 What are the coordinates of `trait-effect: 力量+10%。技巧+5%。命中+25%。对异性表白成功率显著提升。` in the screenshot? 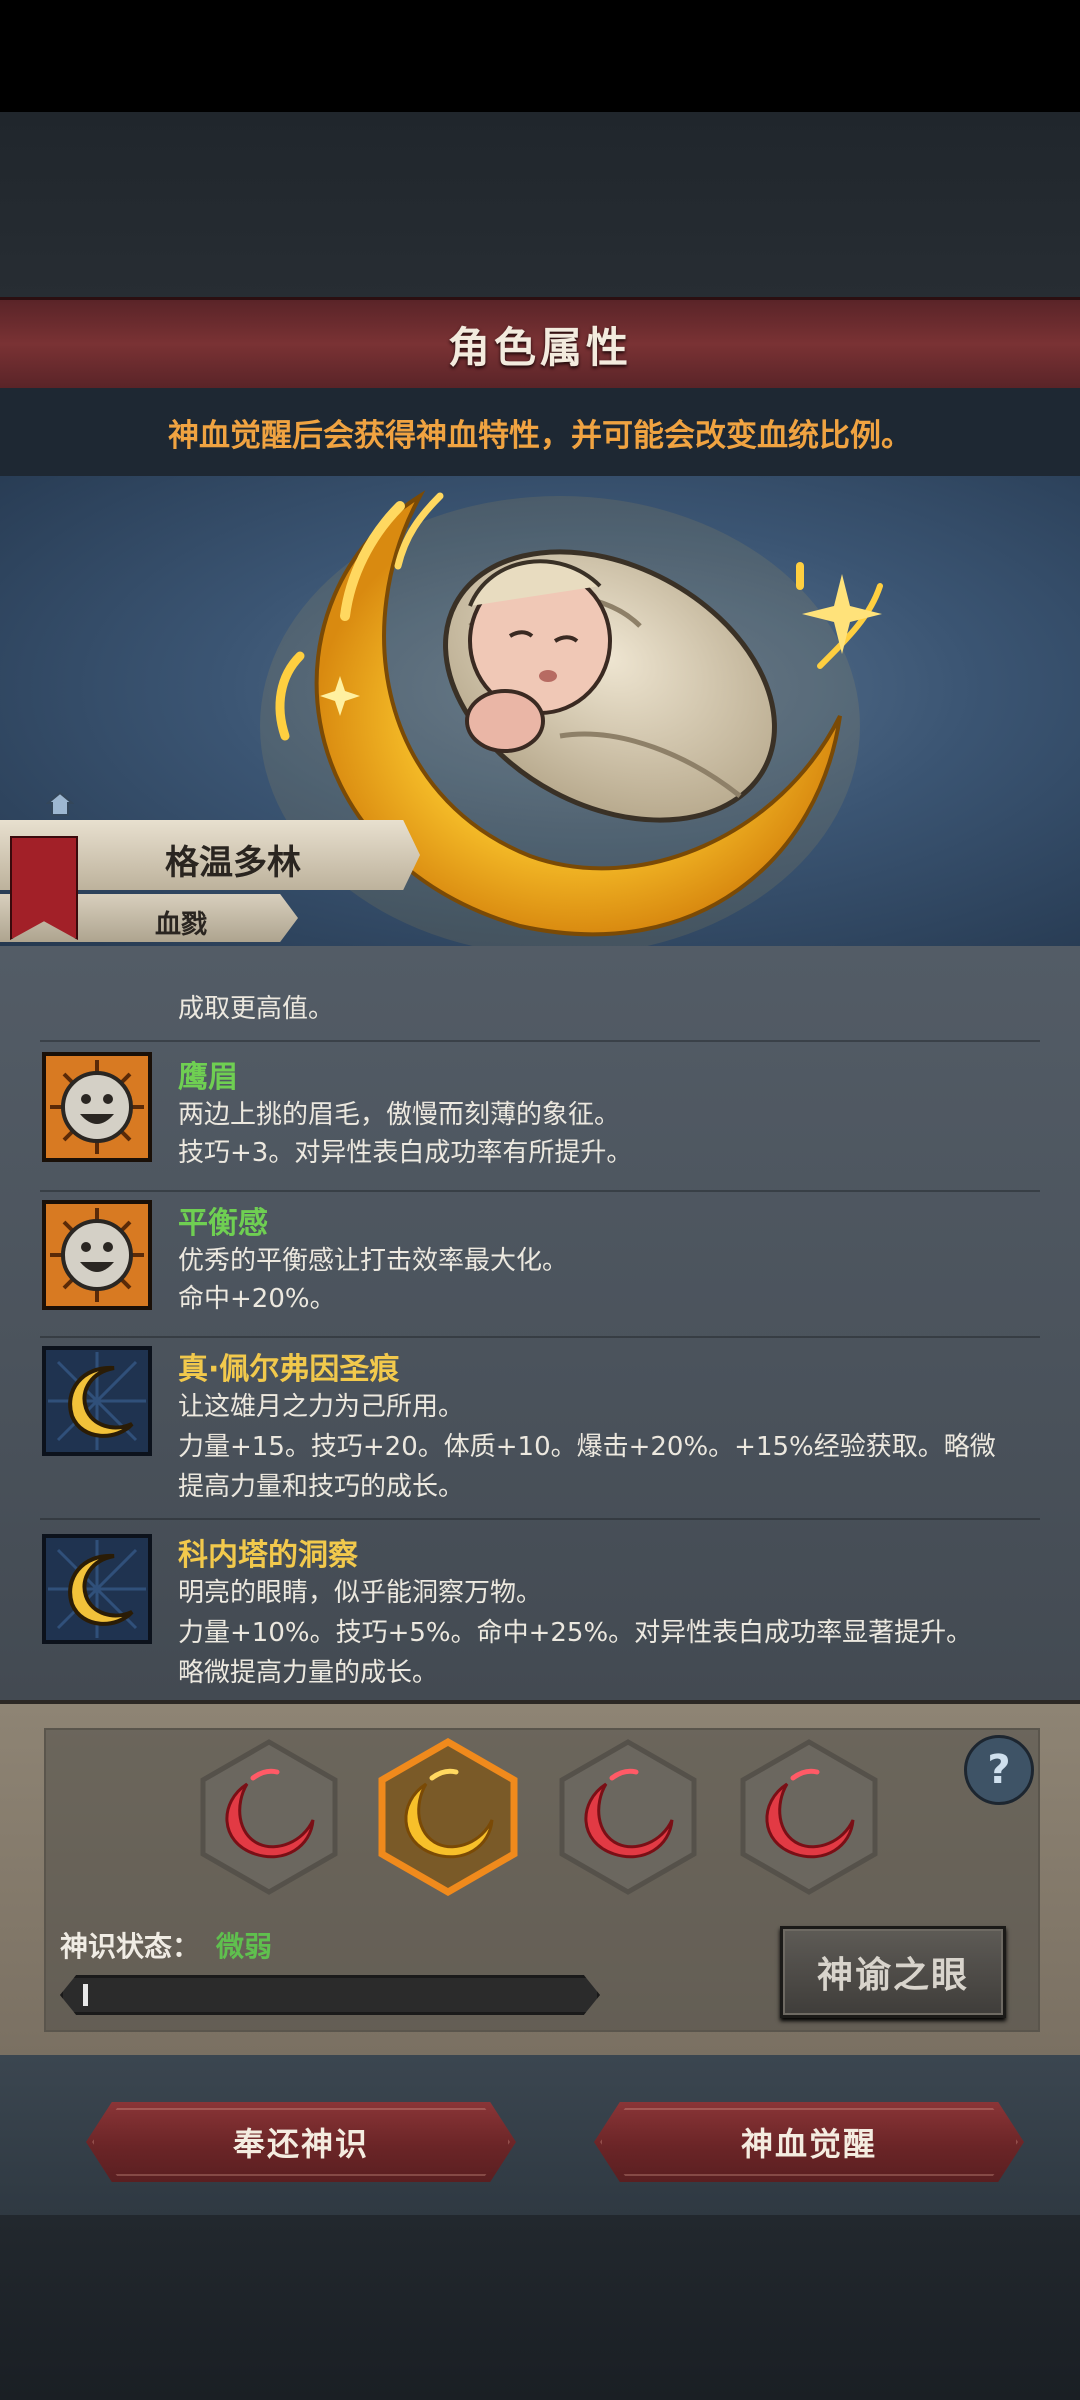 It's located at (575, 1633).